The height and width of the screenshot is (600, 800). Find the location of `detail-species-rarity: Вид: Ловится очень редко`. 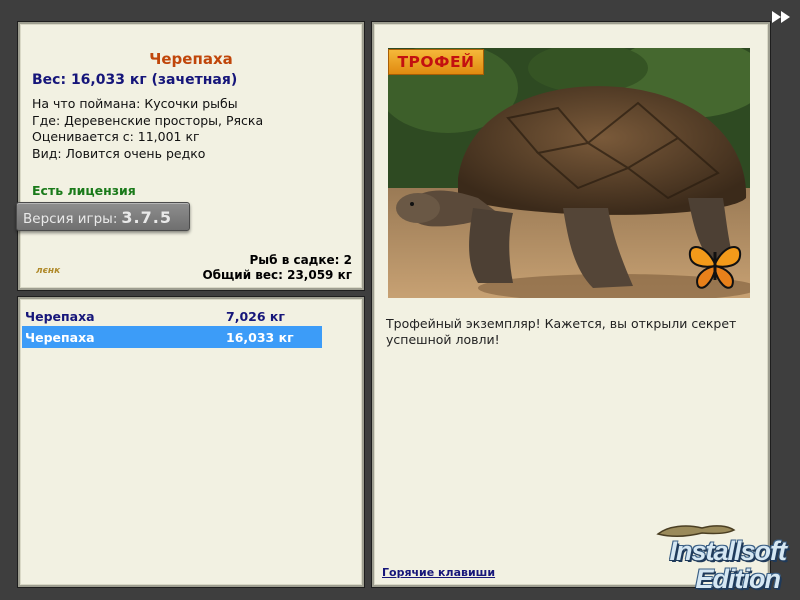

detail-species-rarity: Вид: Ловится очень редко is located at coordinates (119, 153).